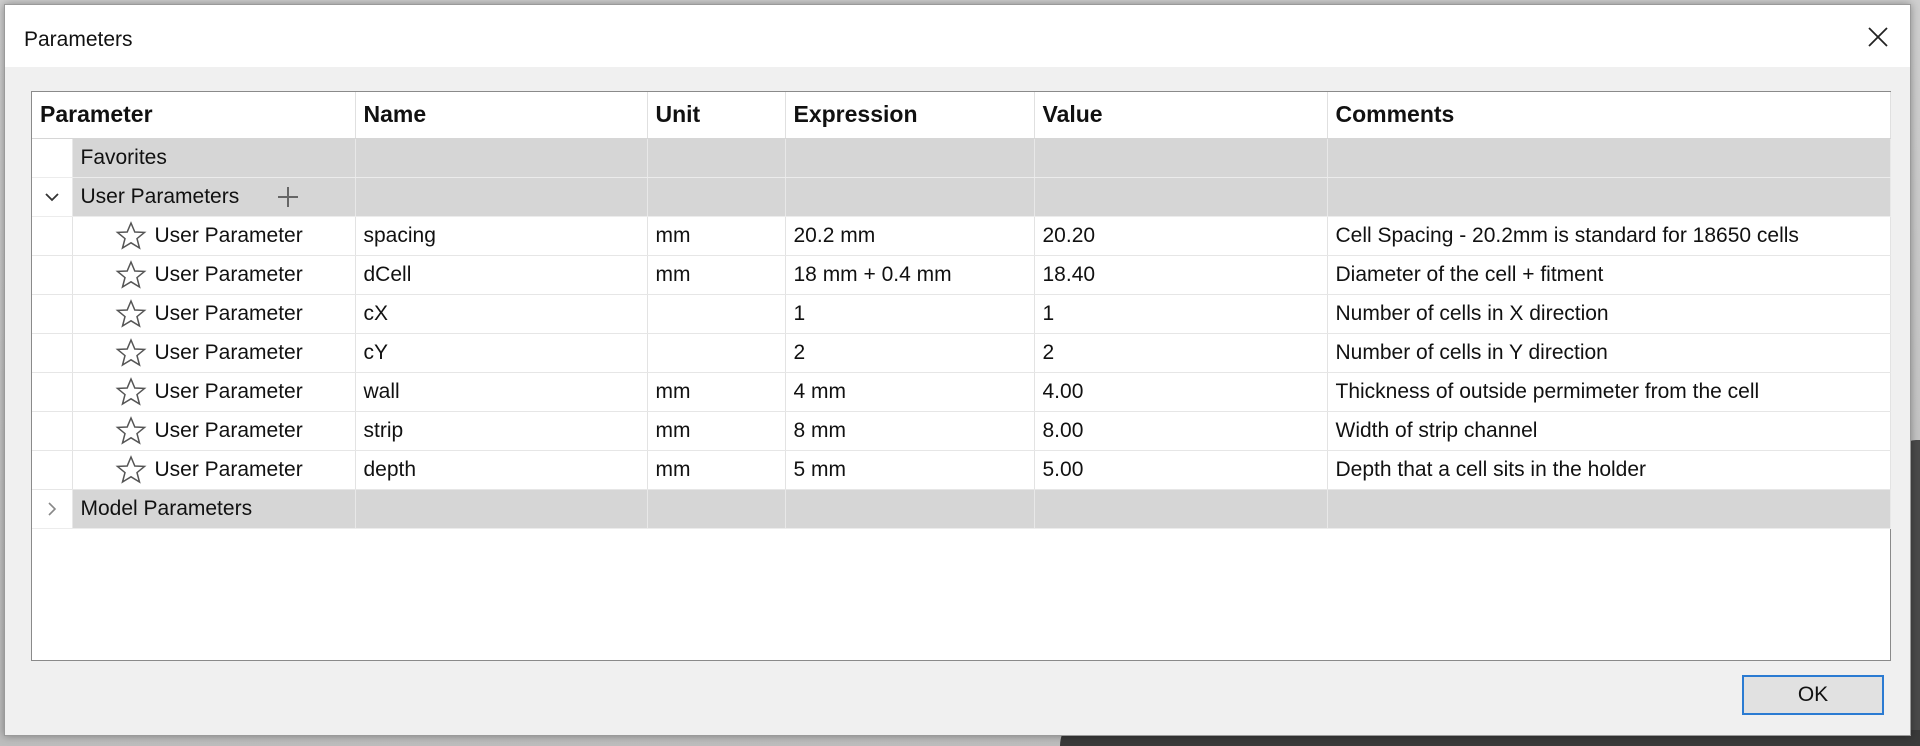  I want to click on ok-button: OK, so click(1813, 695).